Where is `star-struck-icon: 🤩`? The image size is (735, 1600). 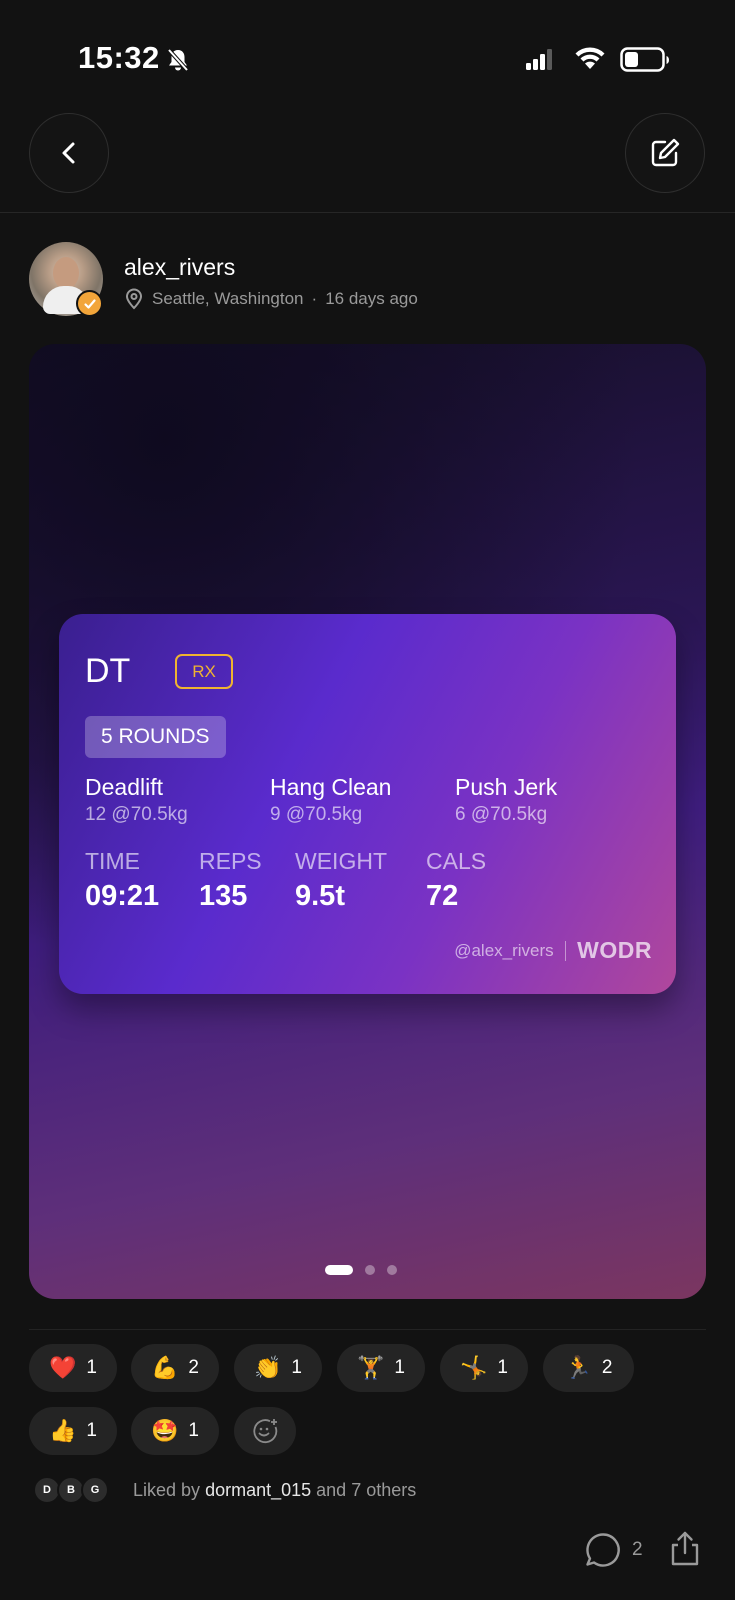 star-struck-icon: 🤩 is located at coordinates (165, 1431).